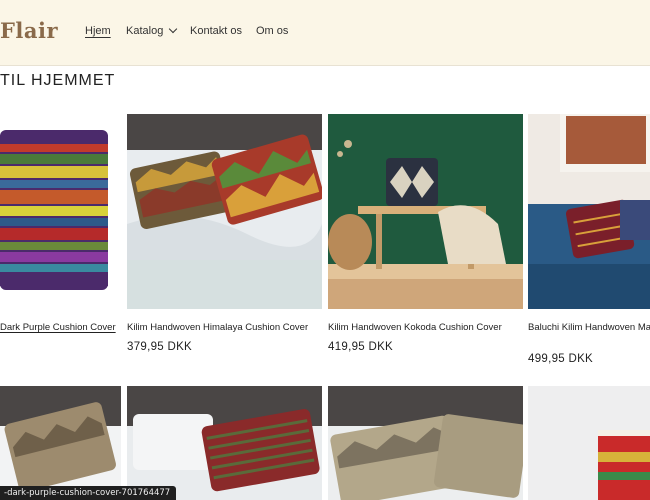  Describe the element at coordinates (60, 327) in the screenshot. I see `product-title: Dark Purple Cushion Cover` at that location.